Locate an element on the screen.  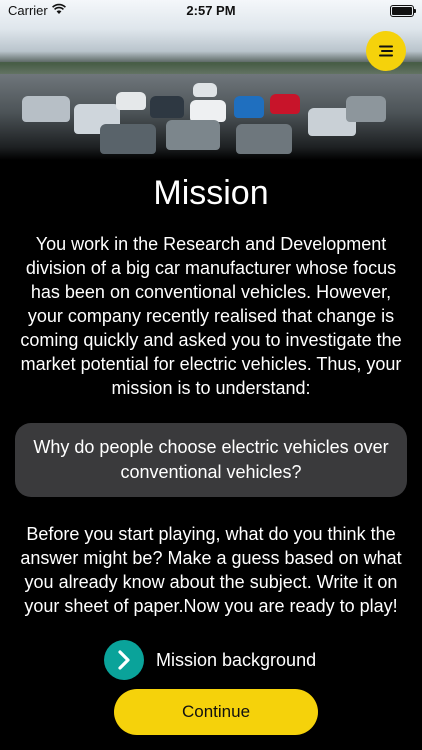
status-bar: Carrier 2:57 PM is located at coordinates (211, 11).